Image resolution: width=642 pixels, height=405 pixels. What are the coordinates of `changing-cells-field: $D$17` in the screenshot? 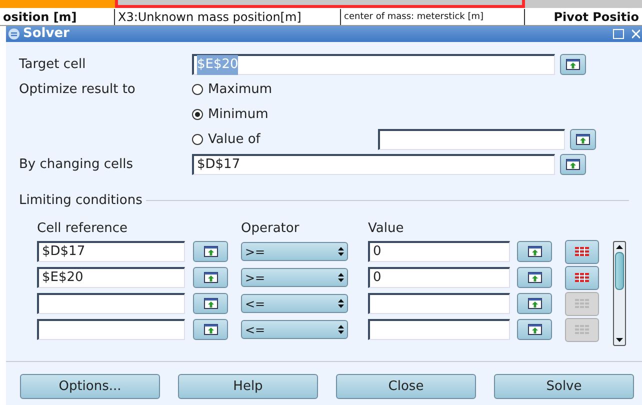 It's located at (373, 164).